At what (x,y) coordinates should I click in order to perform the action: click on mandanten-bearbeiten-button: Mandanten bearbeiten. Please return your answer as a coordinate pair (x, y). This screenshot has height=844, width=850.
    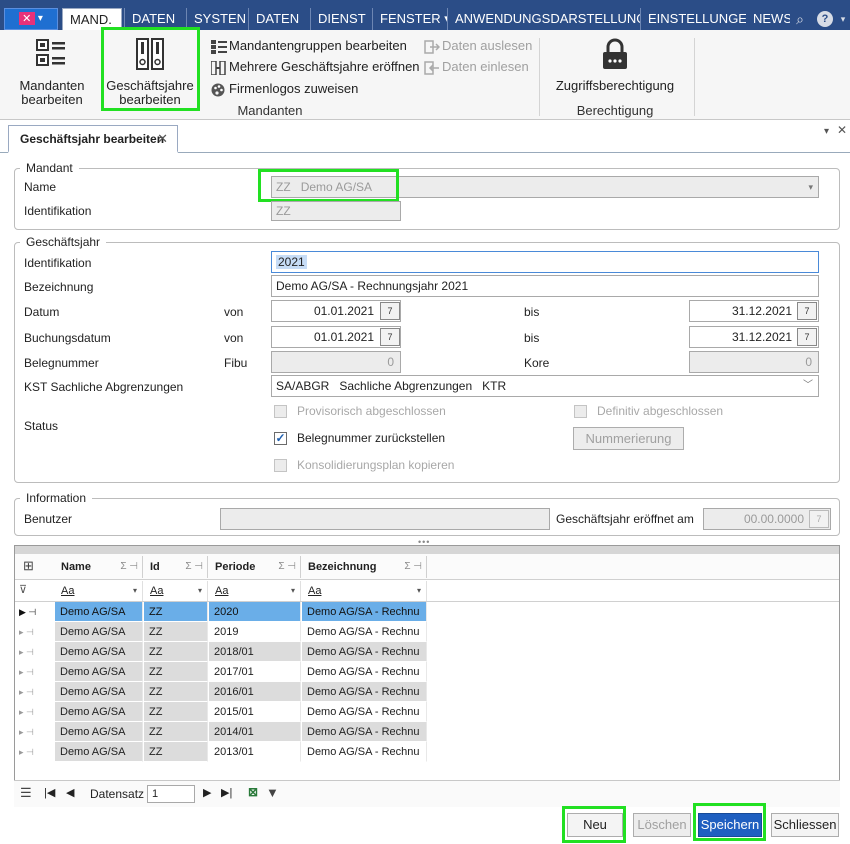
    Looking at the image, I should click on (52, 72).